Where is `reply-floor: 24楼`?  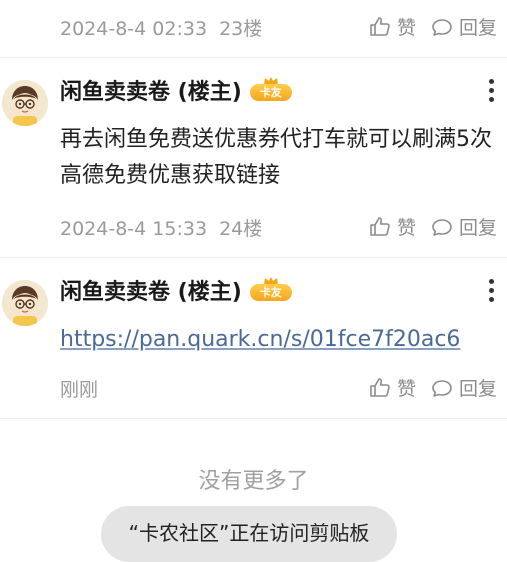
reply-floor: 24楼 is located at coordinates (241, 229).